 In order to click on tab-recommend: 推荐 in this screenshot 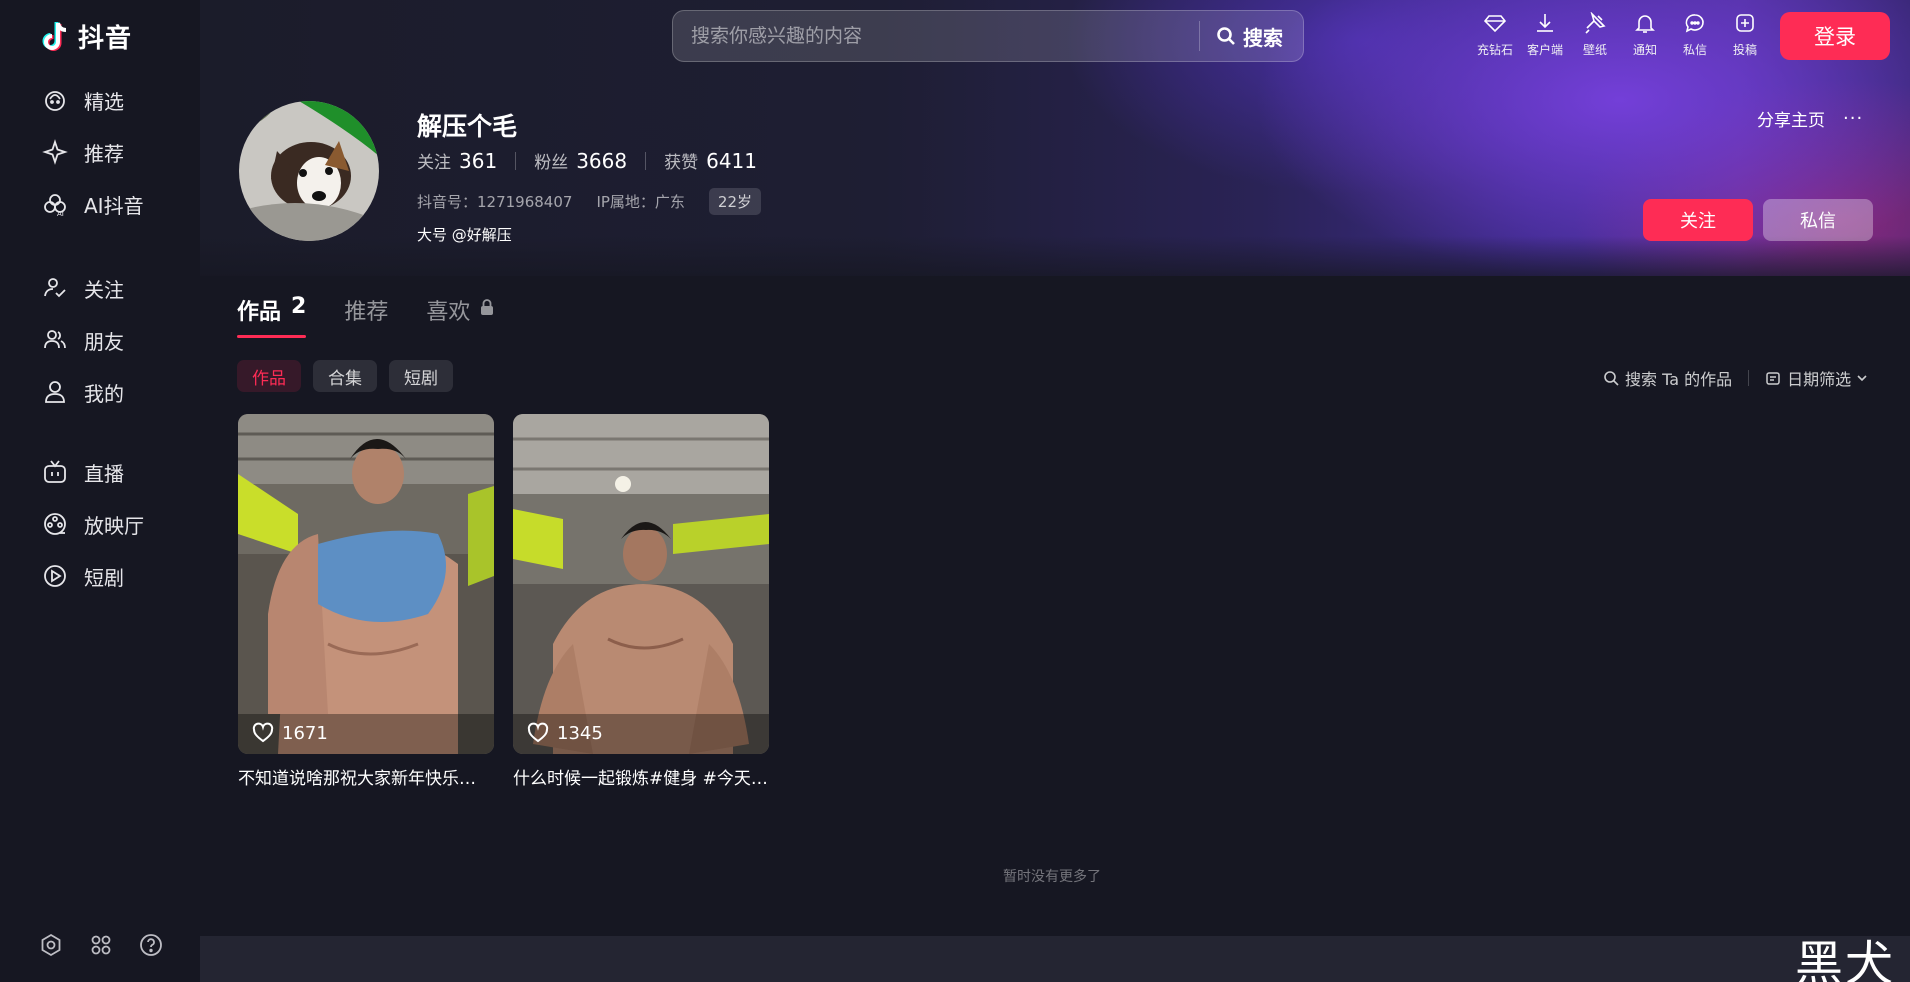, I will do `click(366, 318)`.